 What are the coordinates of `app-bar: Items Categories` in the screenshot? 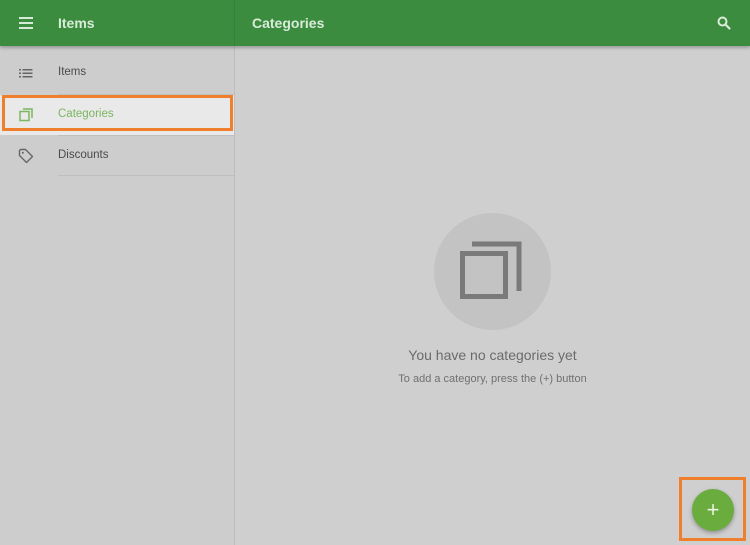 It's located at (375, 23).